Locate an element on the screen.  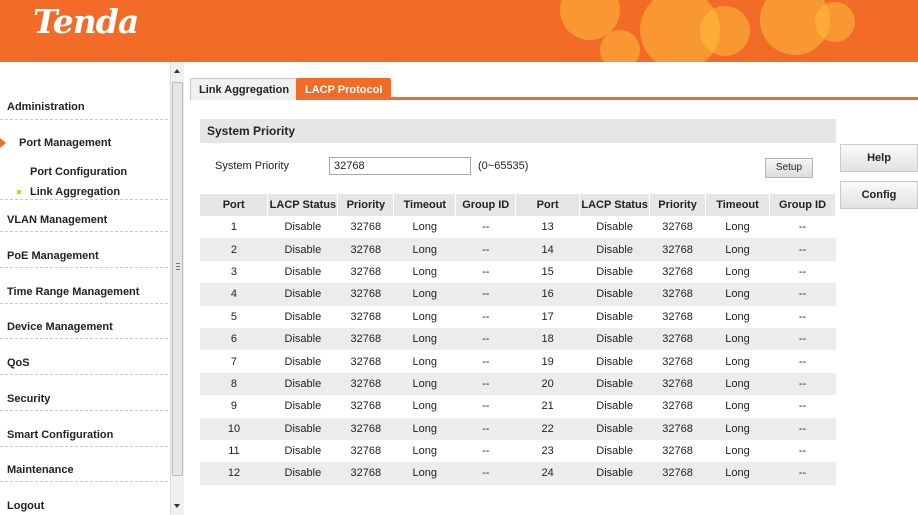
table-cell: 7 is located at coordinates (234, 361).